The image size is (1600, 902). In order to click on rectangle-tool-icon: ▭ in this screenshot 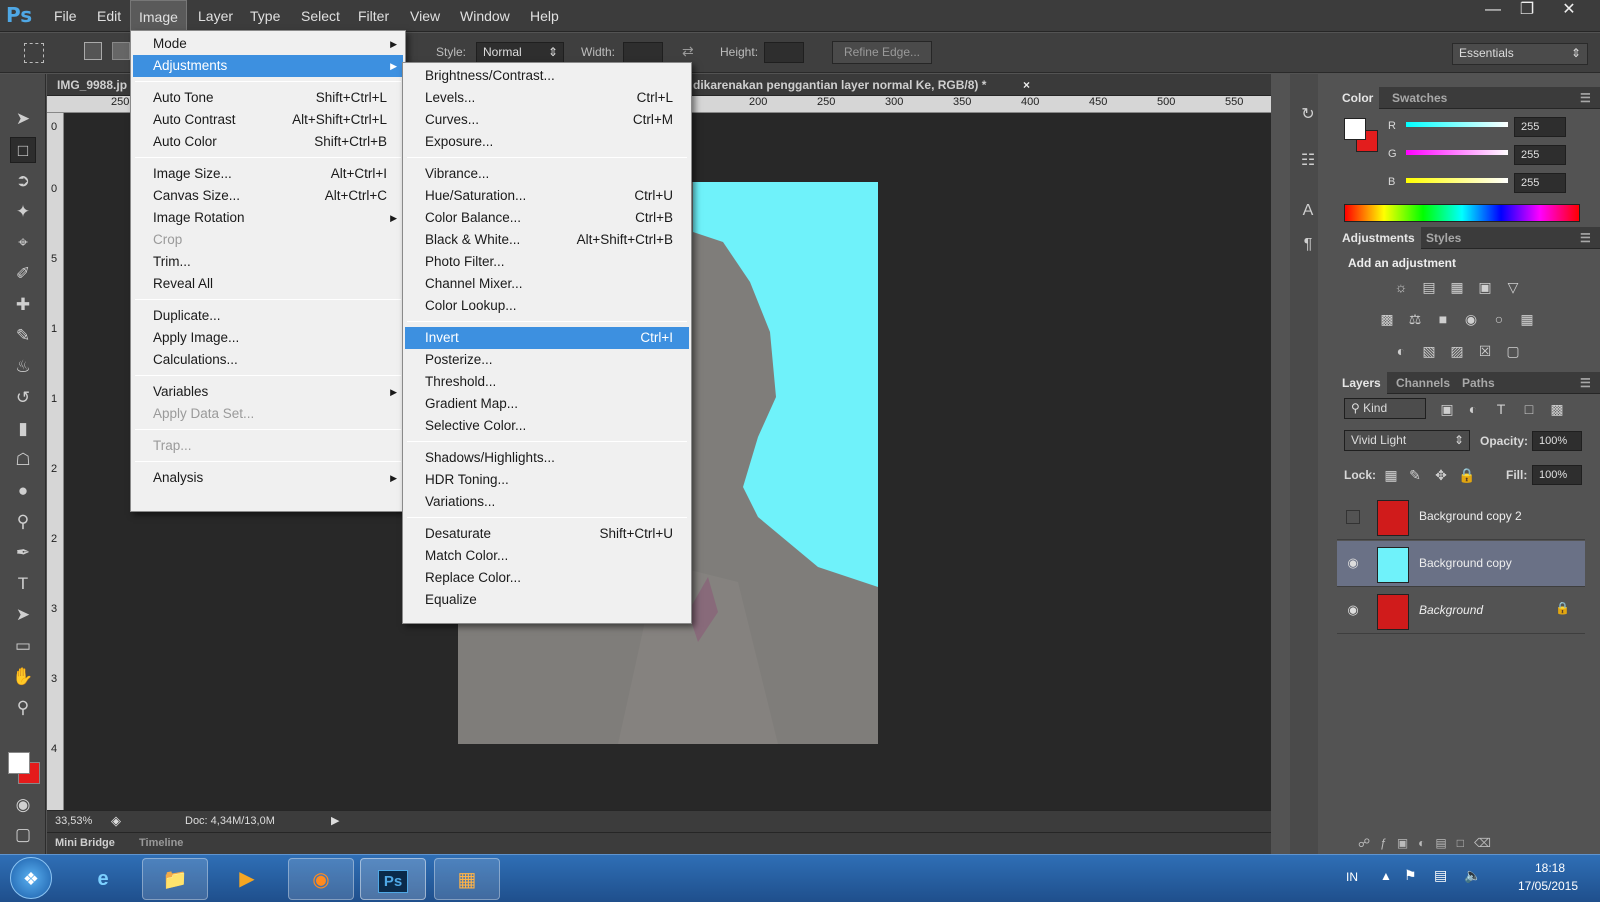, I will do `click(23, 646)`.